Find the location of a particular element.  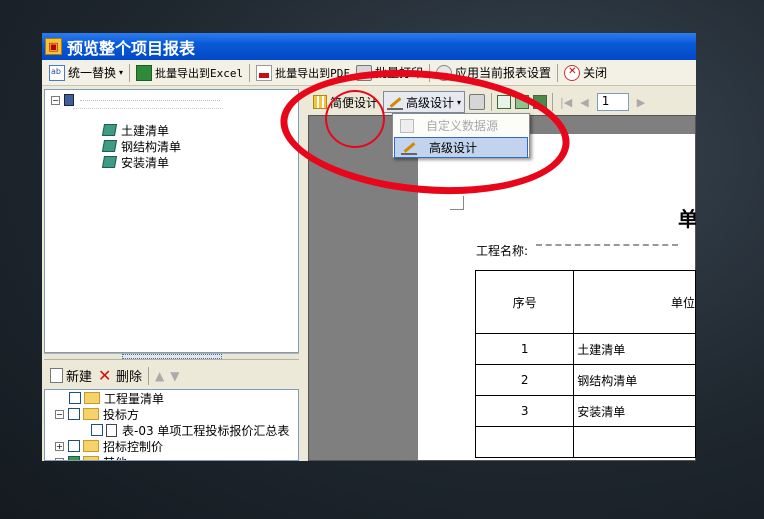

panel-splitter is located at coordinates (171, 356).